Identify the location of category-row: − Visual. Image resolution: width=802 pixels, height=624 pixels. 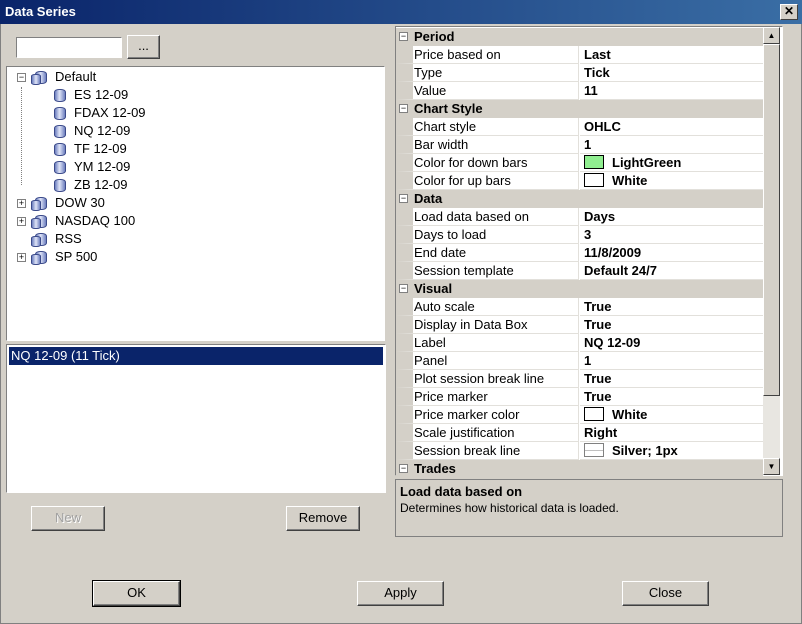
(579, 289).